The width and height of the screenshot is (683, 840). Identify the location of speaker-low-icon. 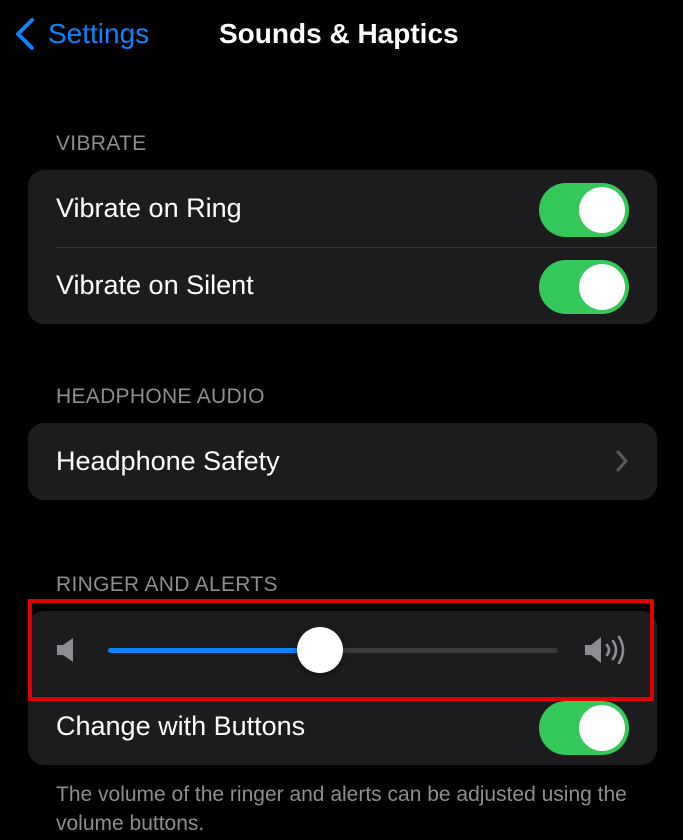
(65, 650).